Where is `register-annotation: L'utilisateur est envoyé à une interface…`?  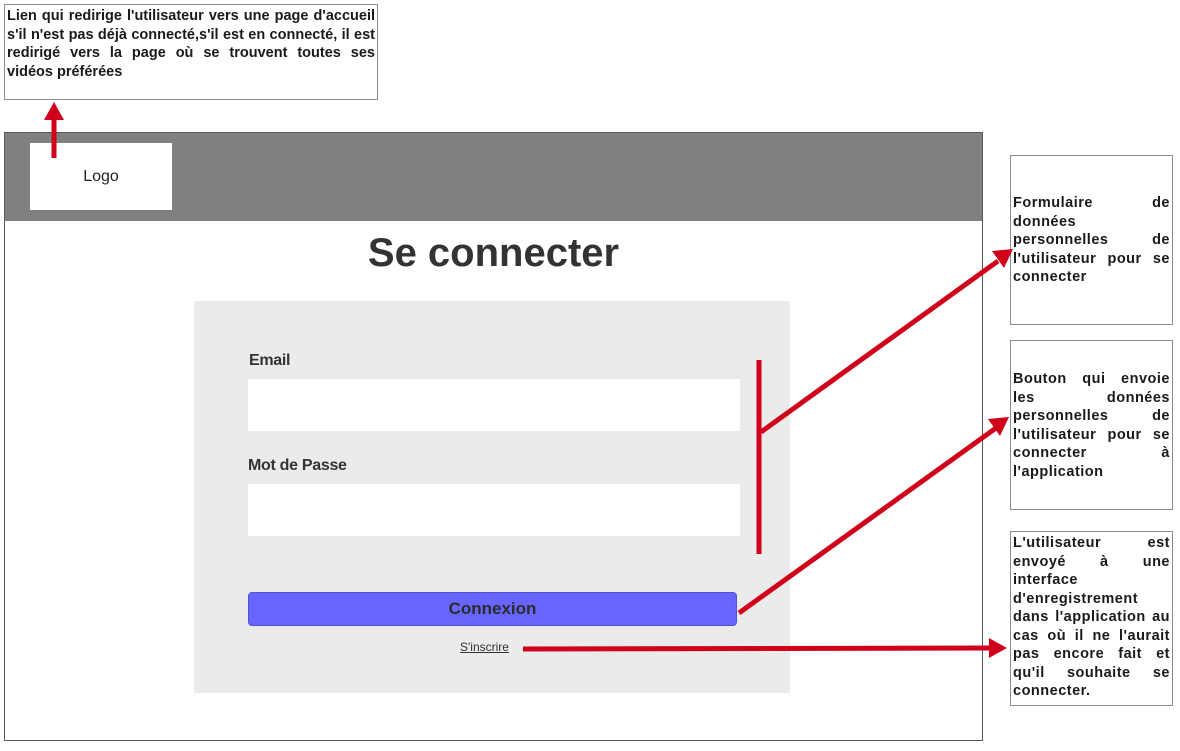 register-annotation: L'utilisateur est envoyé à une interface… is located at coordinates (1091, 618).